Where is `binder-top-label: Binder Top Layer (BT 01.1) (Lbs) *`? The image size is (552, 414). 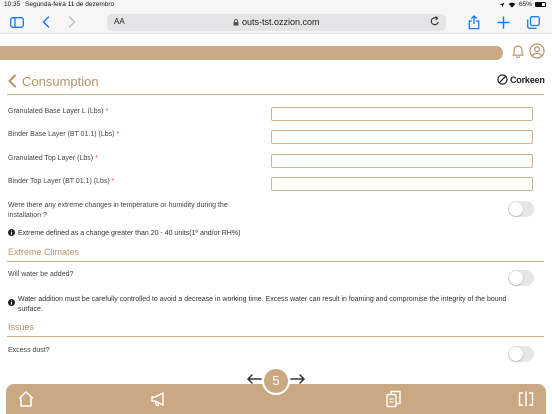
binder-top-label: Binder Top Layer (BT 01.1) (Lbs) * is located at coordinates (61, 181).